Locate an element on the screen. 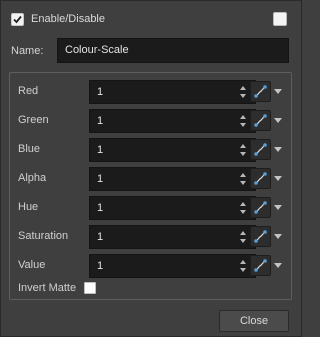 The image size is (320, 337). param-row-alpha: Alpha 1 is located at coordinates (150, 179).